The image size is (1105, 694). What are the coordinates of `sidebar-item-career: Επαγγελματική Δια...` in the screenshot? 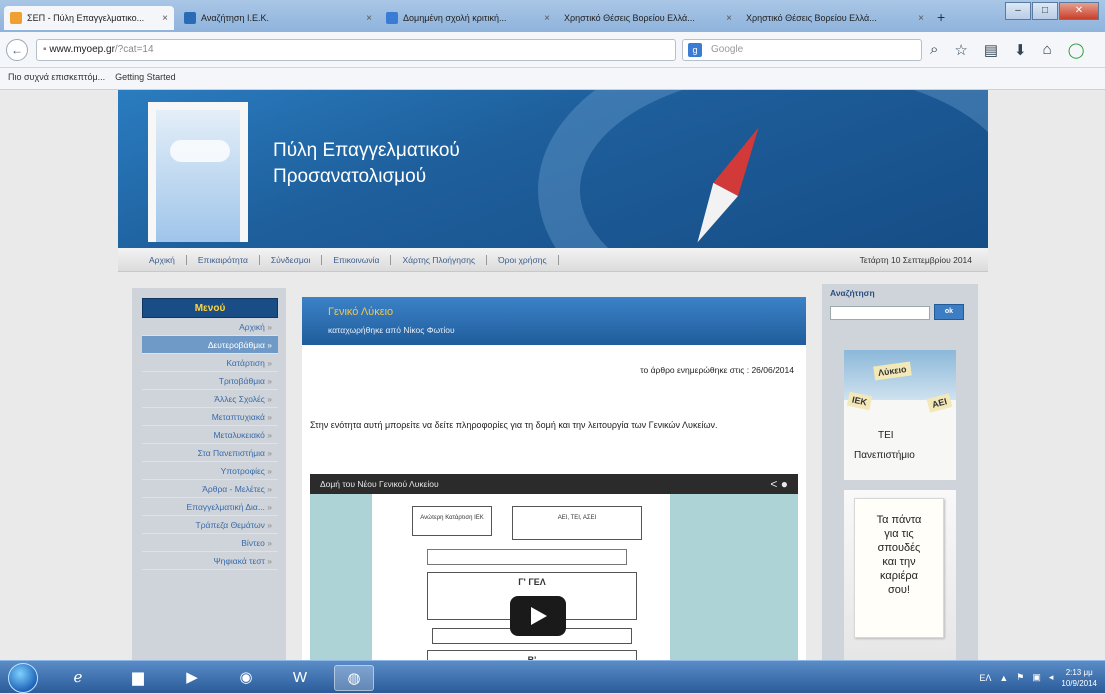 It's located at (210, 507).